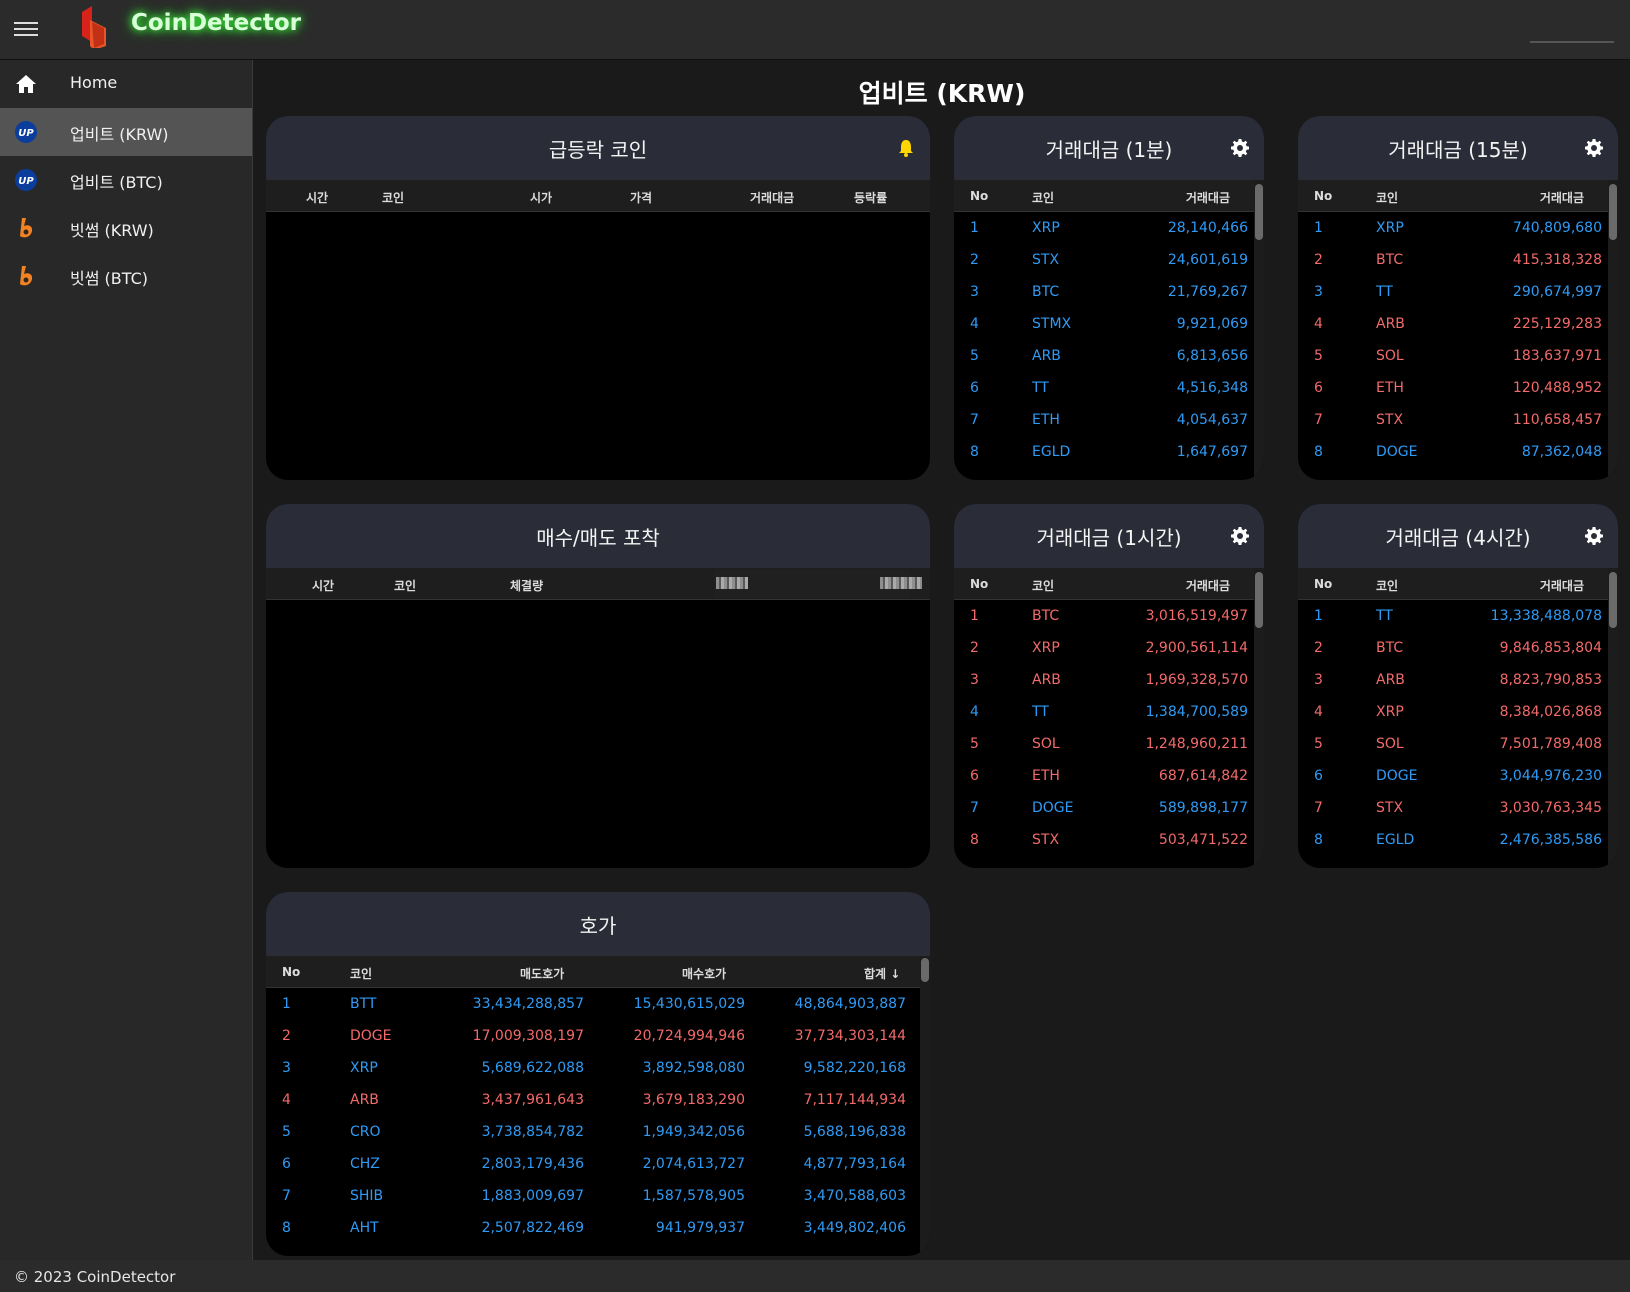 The width and height of the screenshot is (1630, 1292). Describe the element at coordinates (1109, 324) in the screenshot. I see `table-row: 4 STMX 9,921,069` at that location.